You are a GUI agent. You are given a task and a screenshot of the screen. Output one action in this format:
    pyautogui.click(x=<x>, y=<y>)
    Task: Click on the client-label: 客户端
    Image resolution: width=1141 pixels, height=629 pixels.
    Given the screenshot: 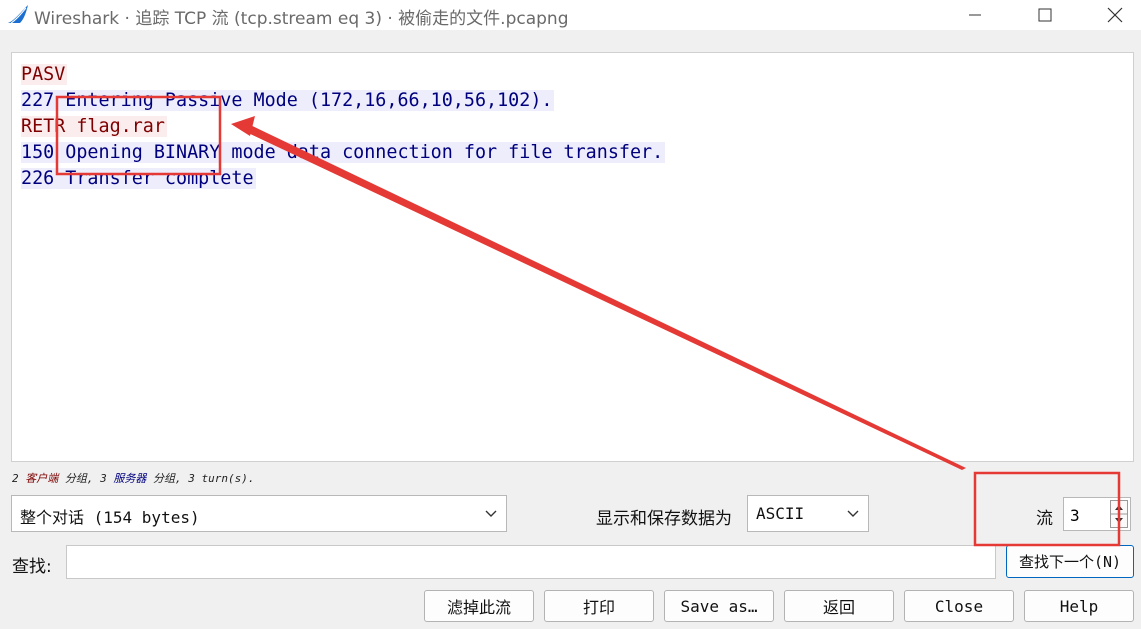 What is the action you would take?
    pyautogui.click(x=42, y=478)
    